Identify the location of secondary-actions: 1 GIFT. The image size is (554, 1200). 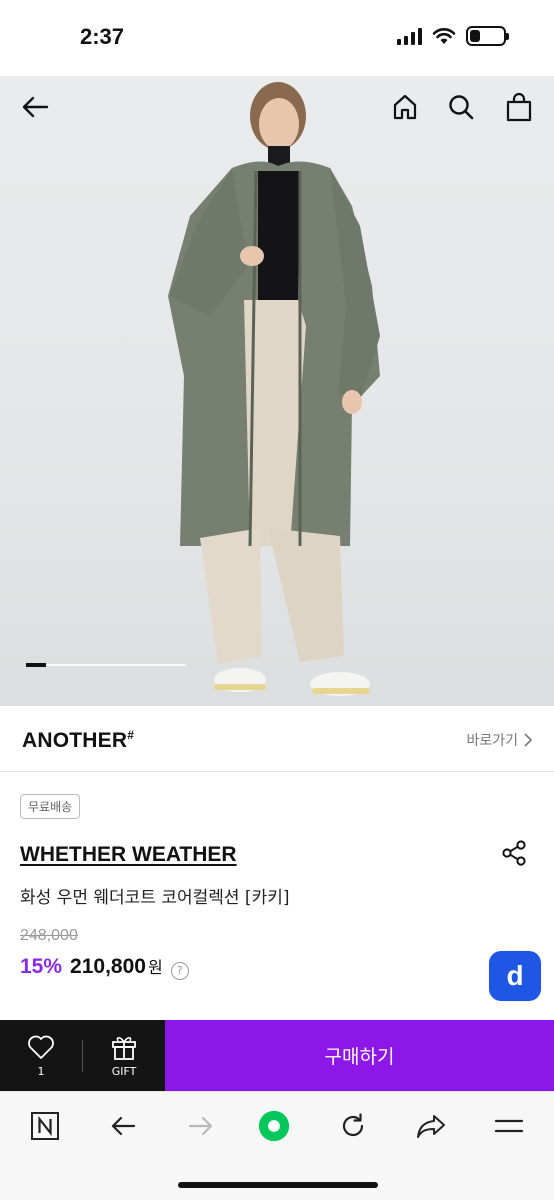
(82, 1055).